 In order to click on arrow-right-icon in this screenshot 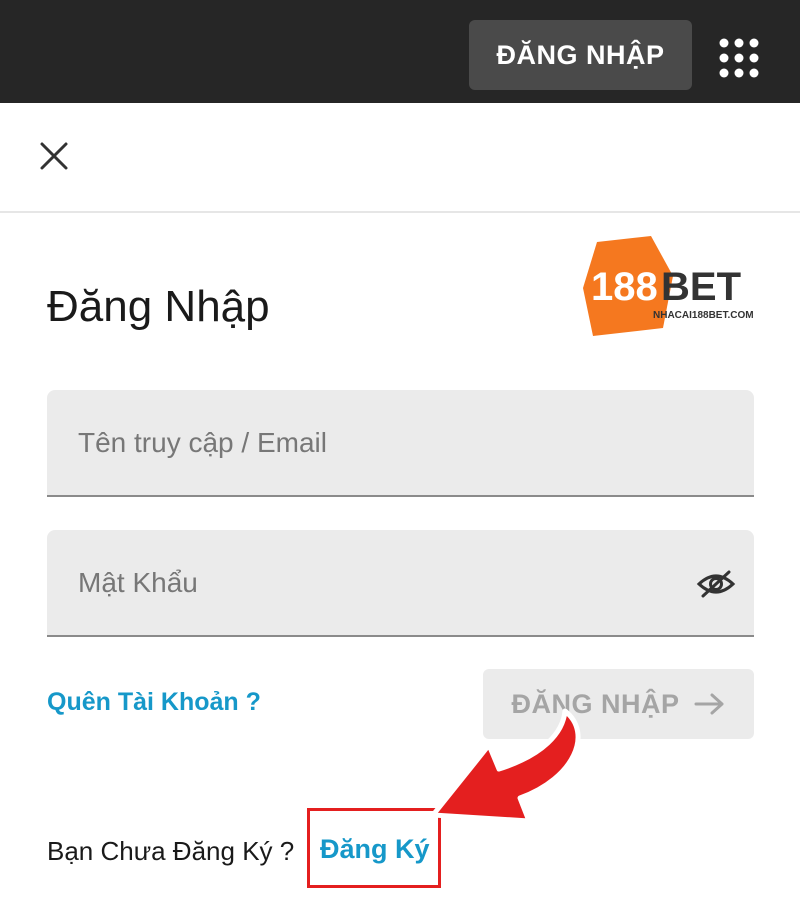, I will do `click(708, 704)`.